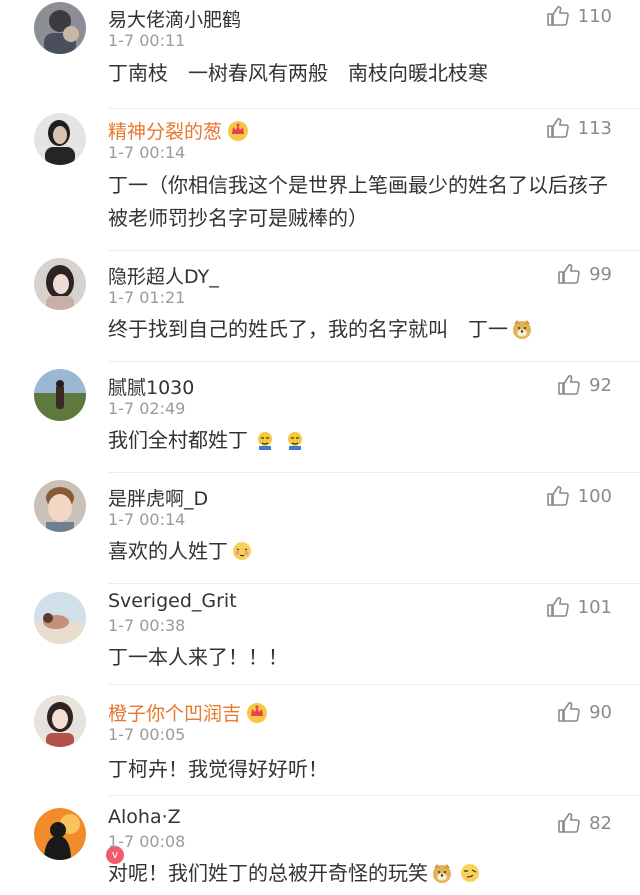 The width and height of the screenshot is (640, 895). I want to click on comment-text: 丁一（你相信我这个是世界上笔画最少的姓名了以后孩子被老师罚抄名字可是贼棒的）, so click(358, 201).